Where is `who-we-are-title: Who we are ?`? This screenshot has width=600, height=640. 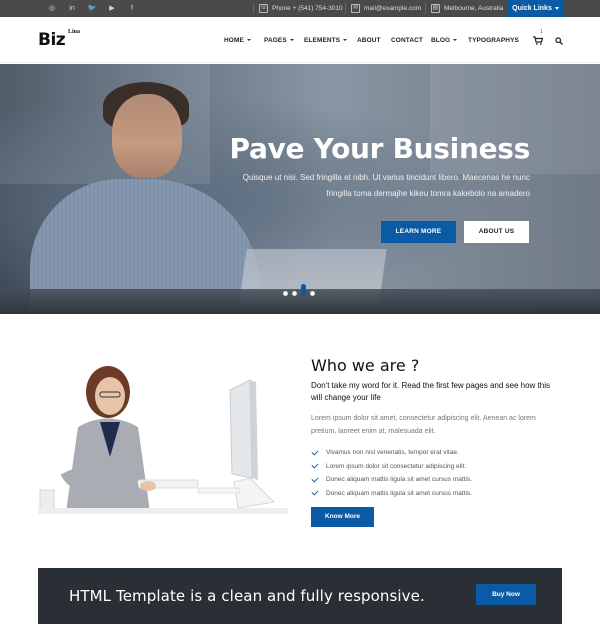
who-we-are-title: Who we are ? is located at coordinates (365, 365).